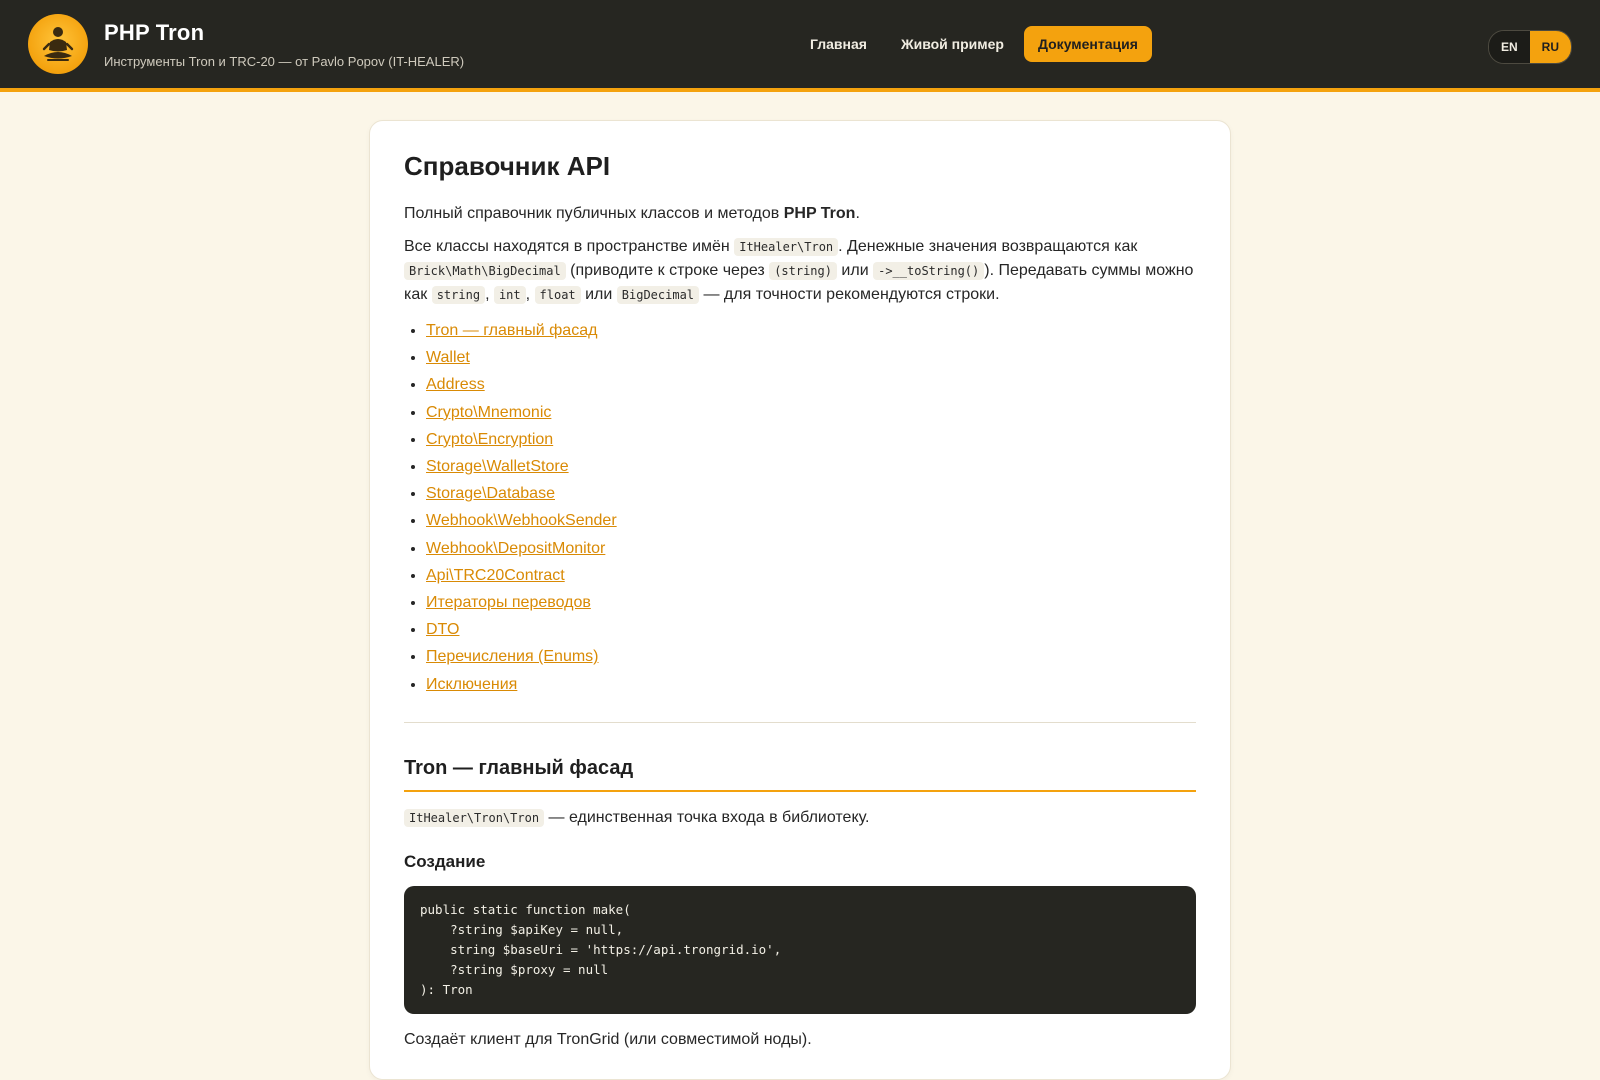 The width and height of the screenshot is (1600, 1080). What do you see at coordinates (811, 575) in the screenshot?
I see `toc-item: Api\TRC20Contract` at bounding box center [811, 575].